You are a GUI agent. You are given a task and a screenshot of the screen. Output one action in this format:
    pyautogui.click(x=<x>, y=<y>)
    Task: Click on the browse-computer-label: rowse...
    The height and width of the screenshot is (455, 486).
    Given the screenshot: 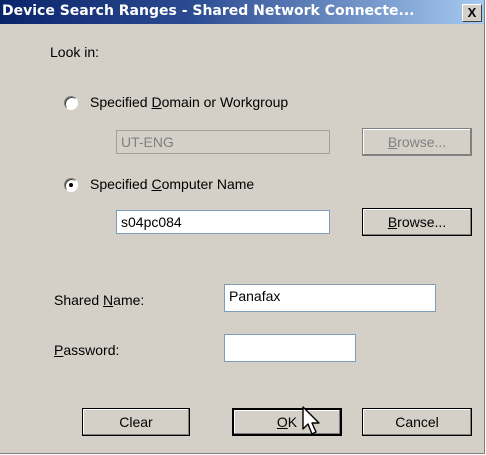 What is the action you would take?
    pyautogui.click(x=422, y=222)
    